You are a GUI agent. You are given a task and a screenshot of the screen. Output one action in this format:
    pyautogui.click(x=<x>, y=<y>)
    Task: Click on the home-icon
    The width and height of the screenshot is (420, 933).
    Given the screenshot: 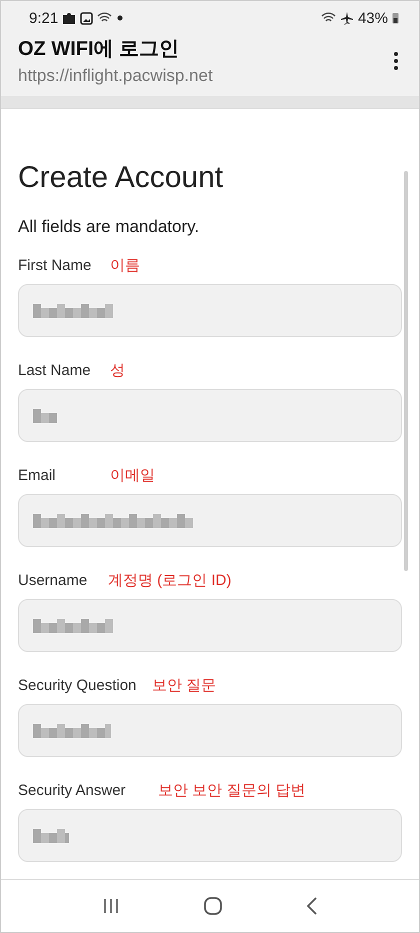 What is the action you would take?
    pyautogui.click(x=213, y=906)
    